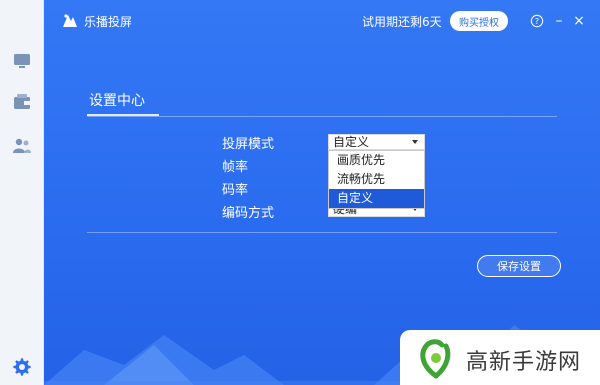 The width and height of the screenshot is (600, 385). What do you see at coordinates (579, 21) in the screenshot?
I see `close-icon: ×` at bounding box center [579, 21].